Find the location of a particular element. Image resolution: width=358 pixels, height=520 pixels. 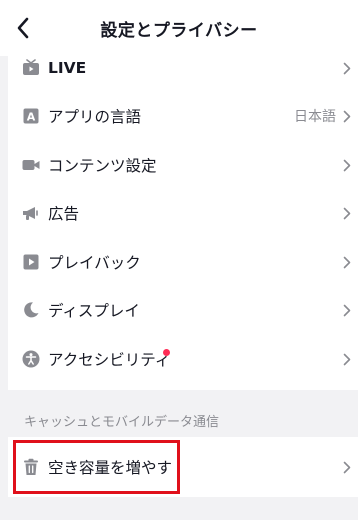

settings-item-display: ディスプレイ is located at coordinates (183, 310).